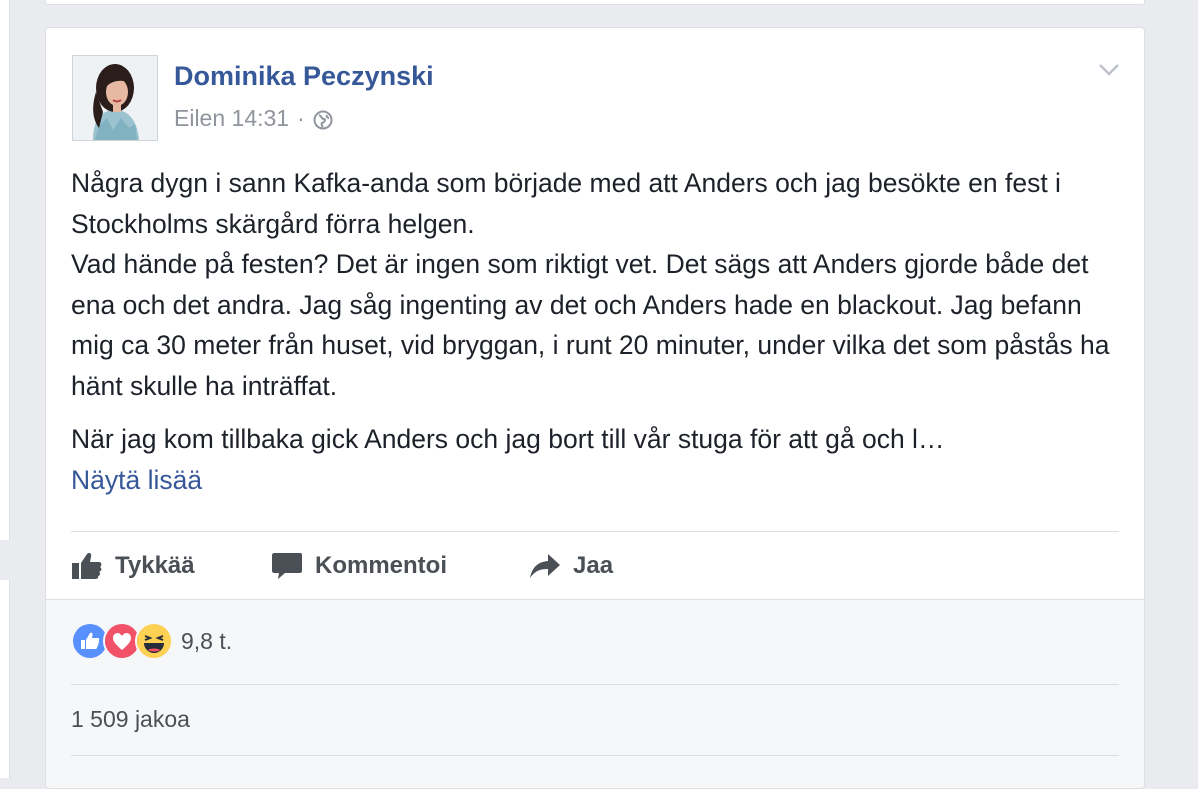 Image resolution: width=1198 pixels, height=789 pixels. I want to click on comment-icon, so click(287, 566).